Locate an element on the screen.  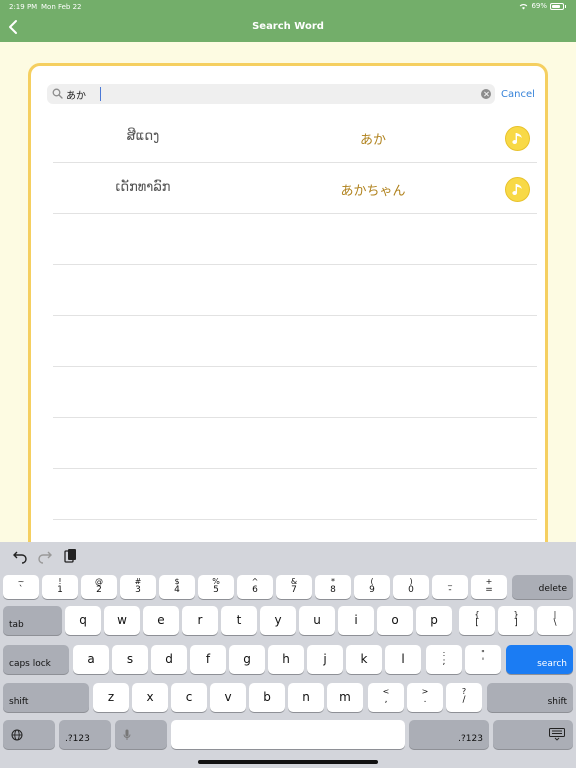
search-bar is located at coordinates (271, 94).